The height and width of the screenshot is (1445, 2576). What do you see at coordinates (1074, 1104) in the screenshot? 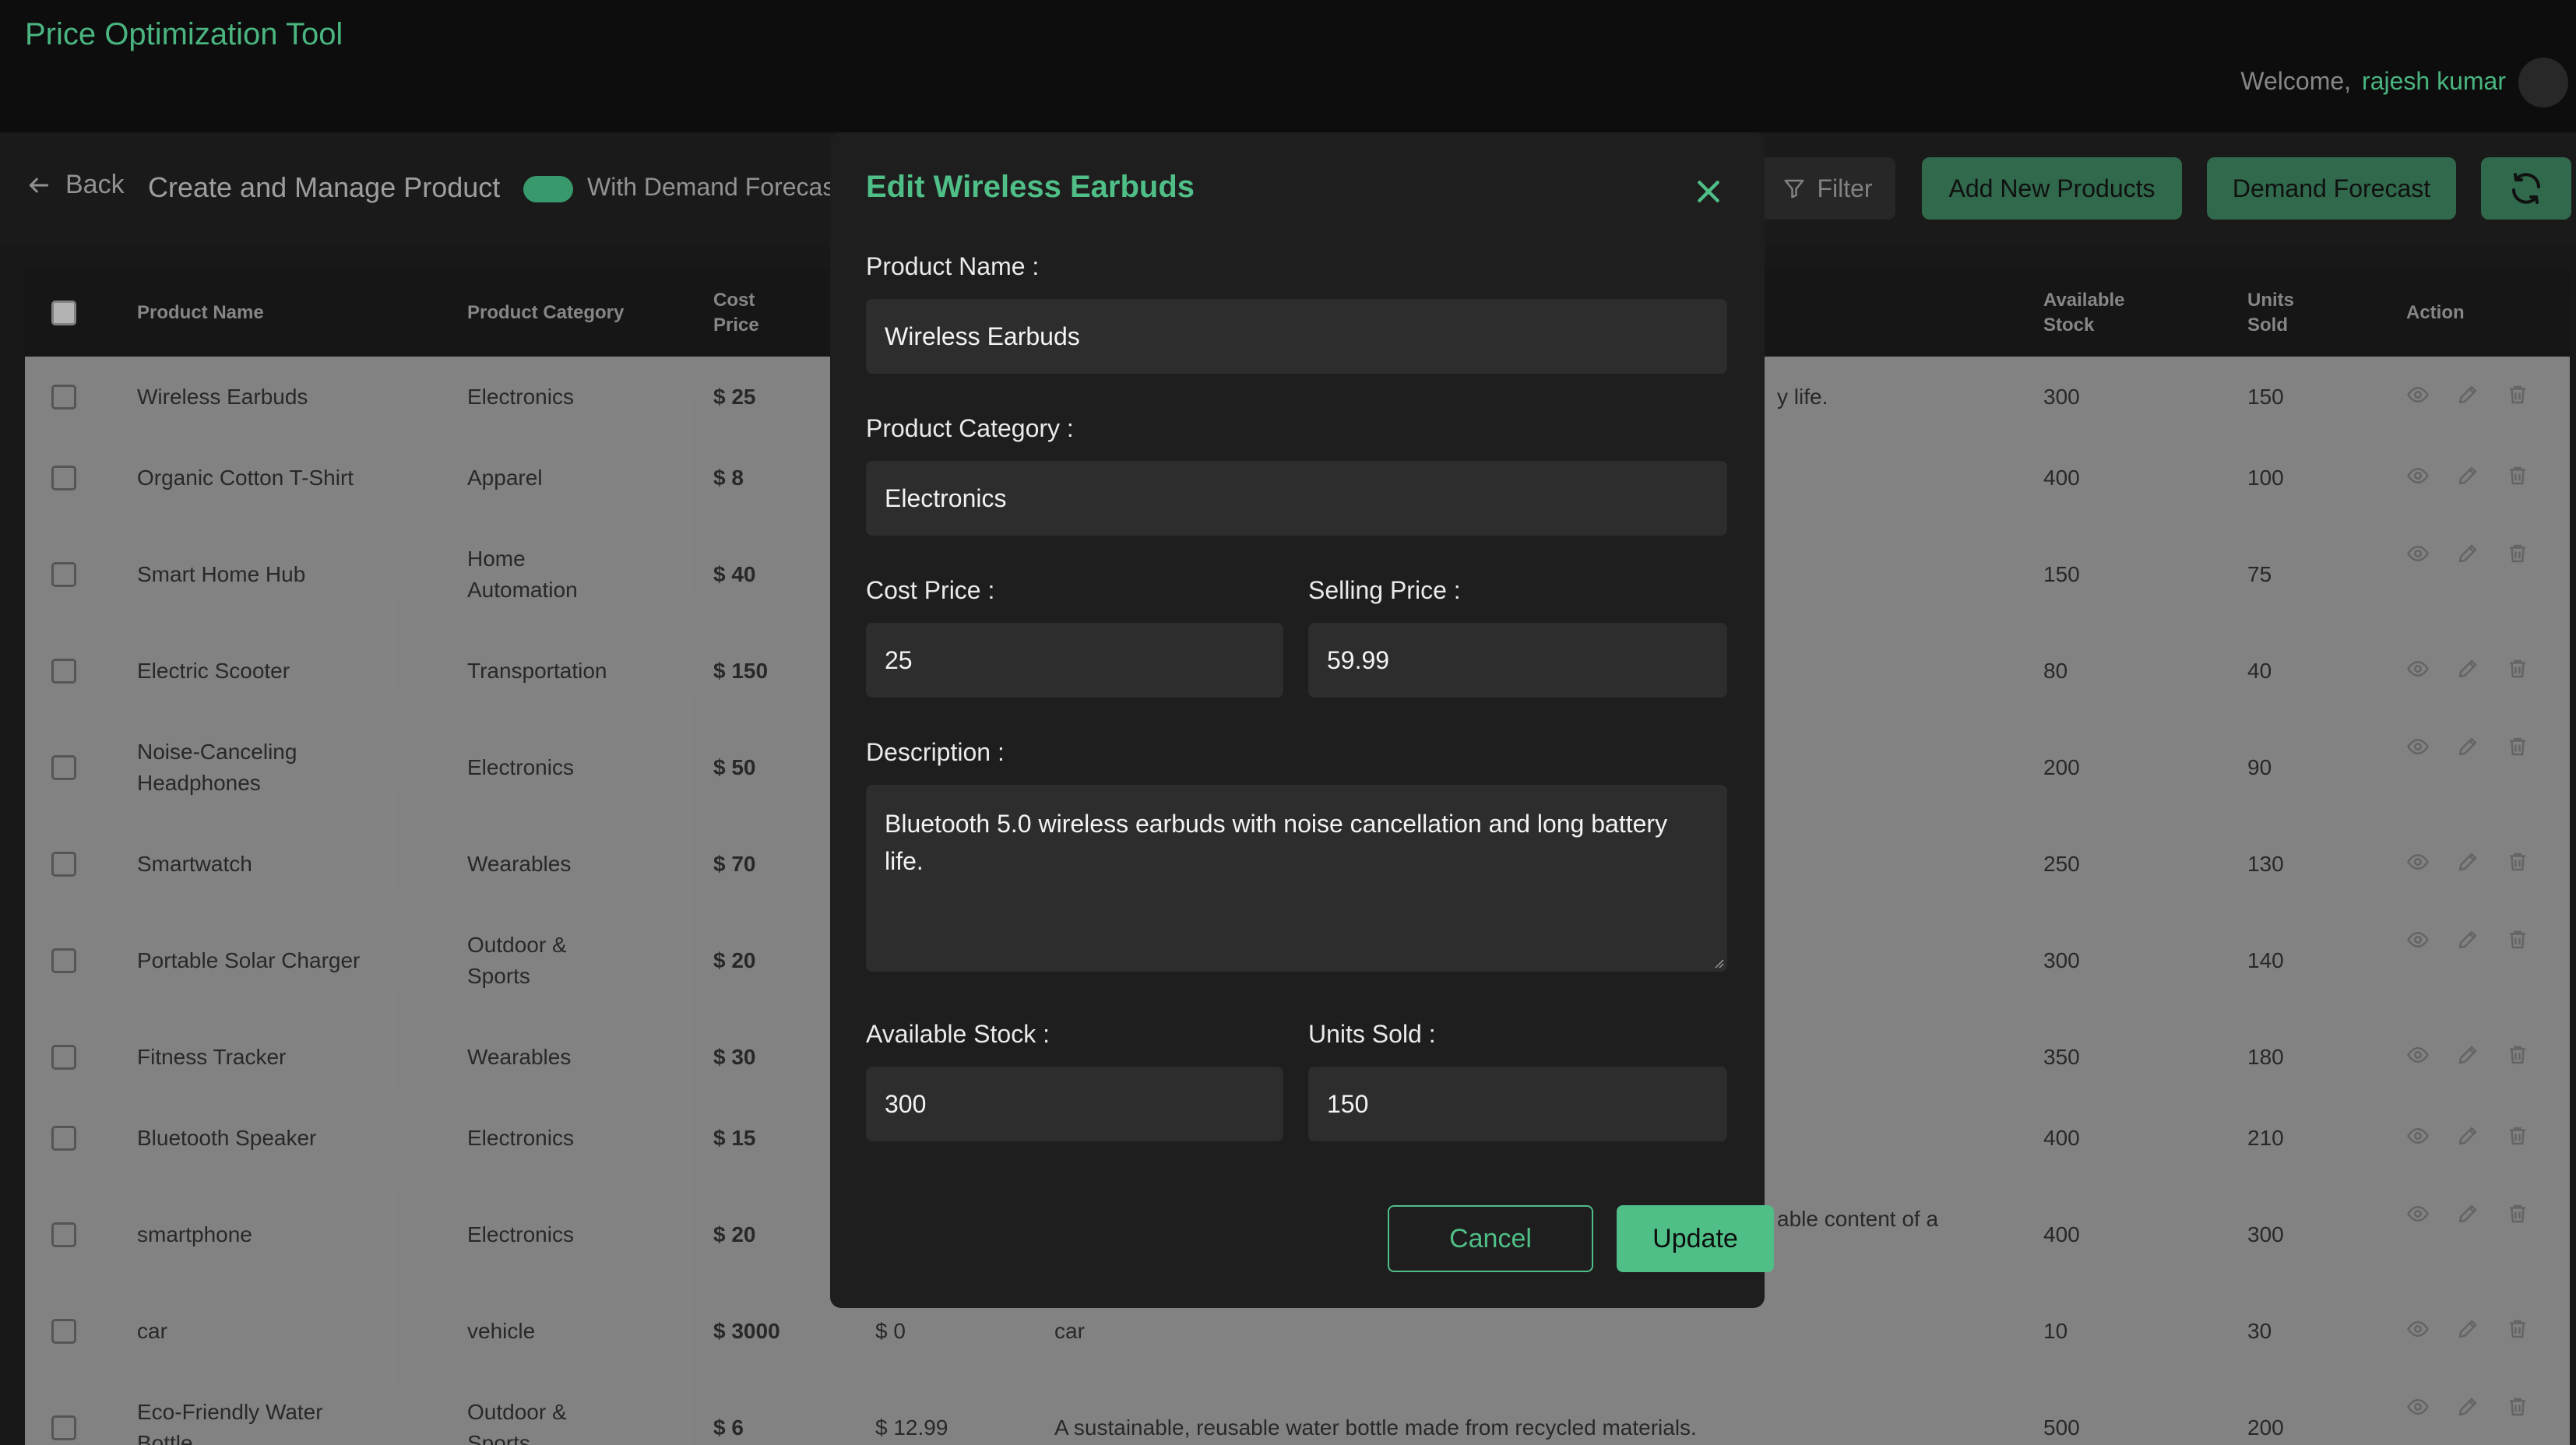
I see `available-stock-input` at bounding box center [1074, 1104].